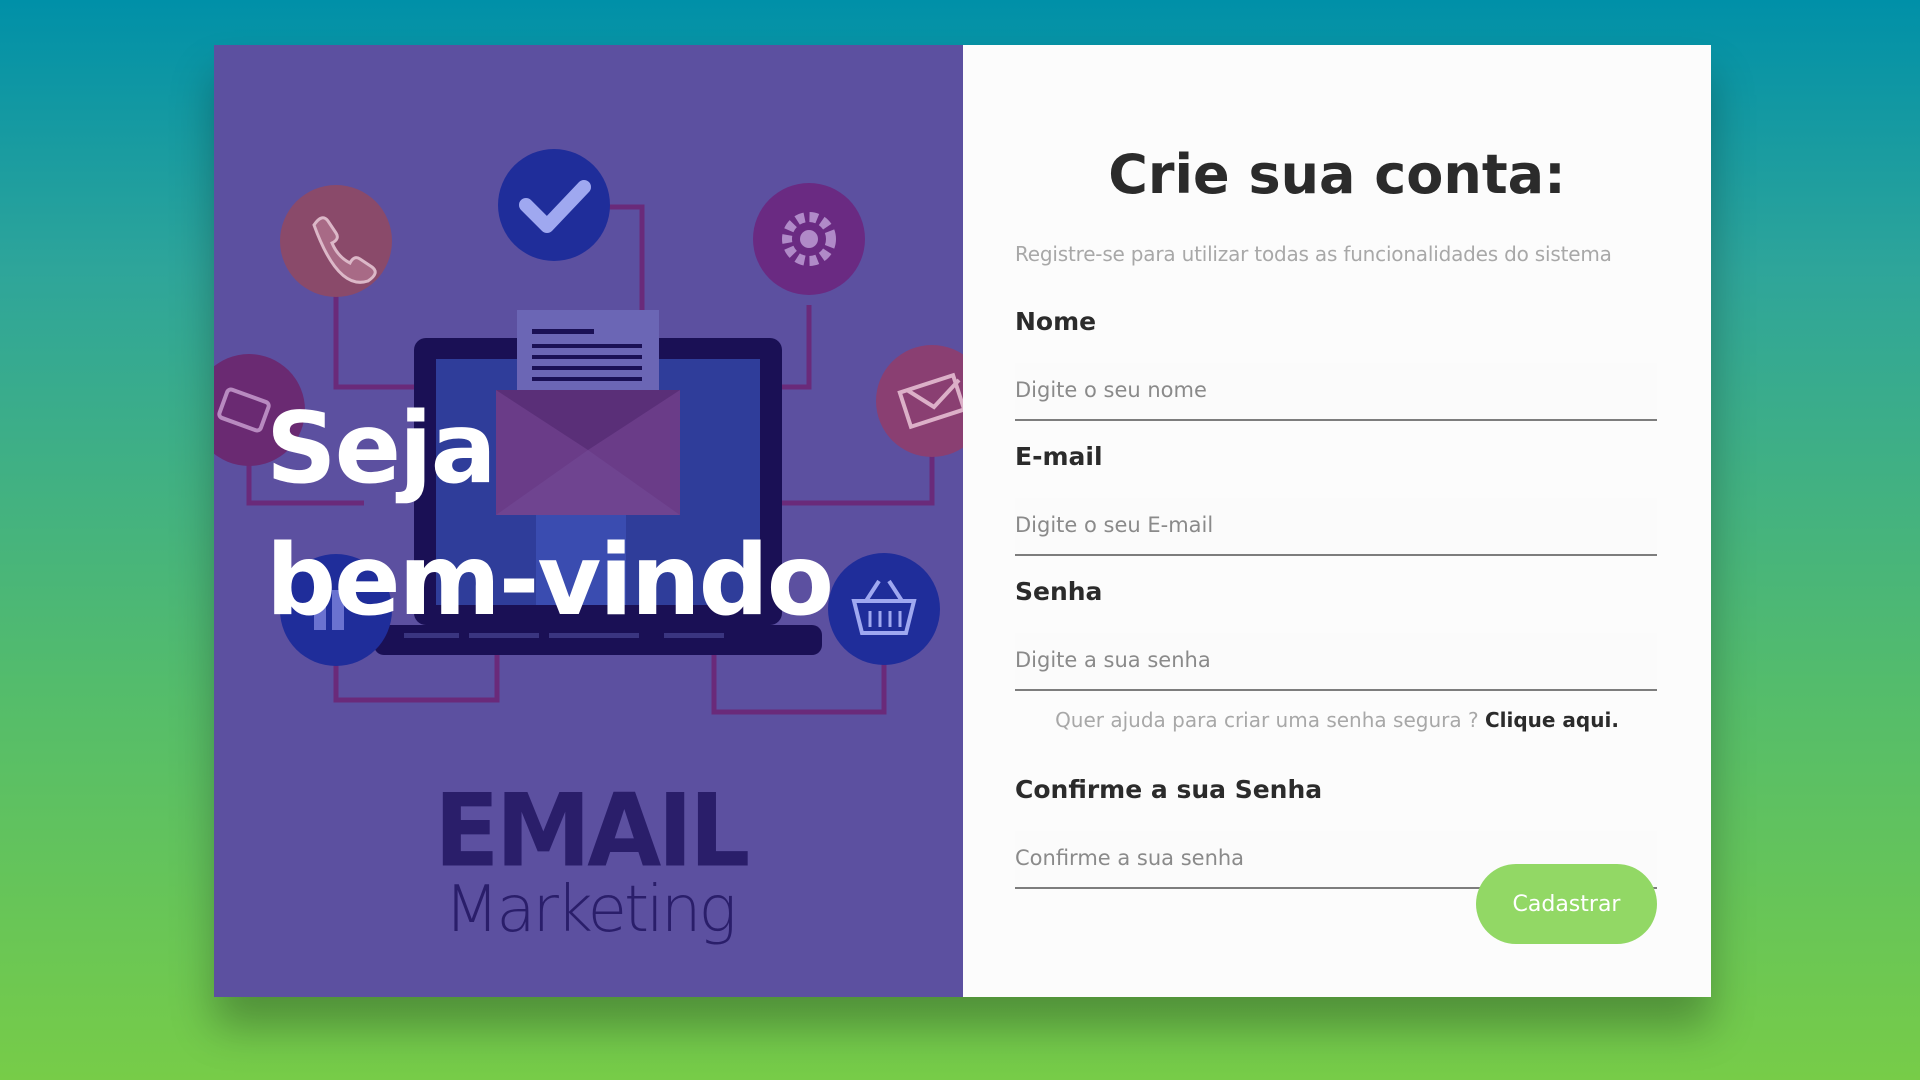 The height and width of the screenshot is (1080, 1920). Describe the element at coordinates (1059, 591) in the screenshot. I see `password-label: Senha` at that location.